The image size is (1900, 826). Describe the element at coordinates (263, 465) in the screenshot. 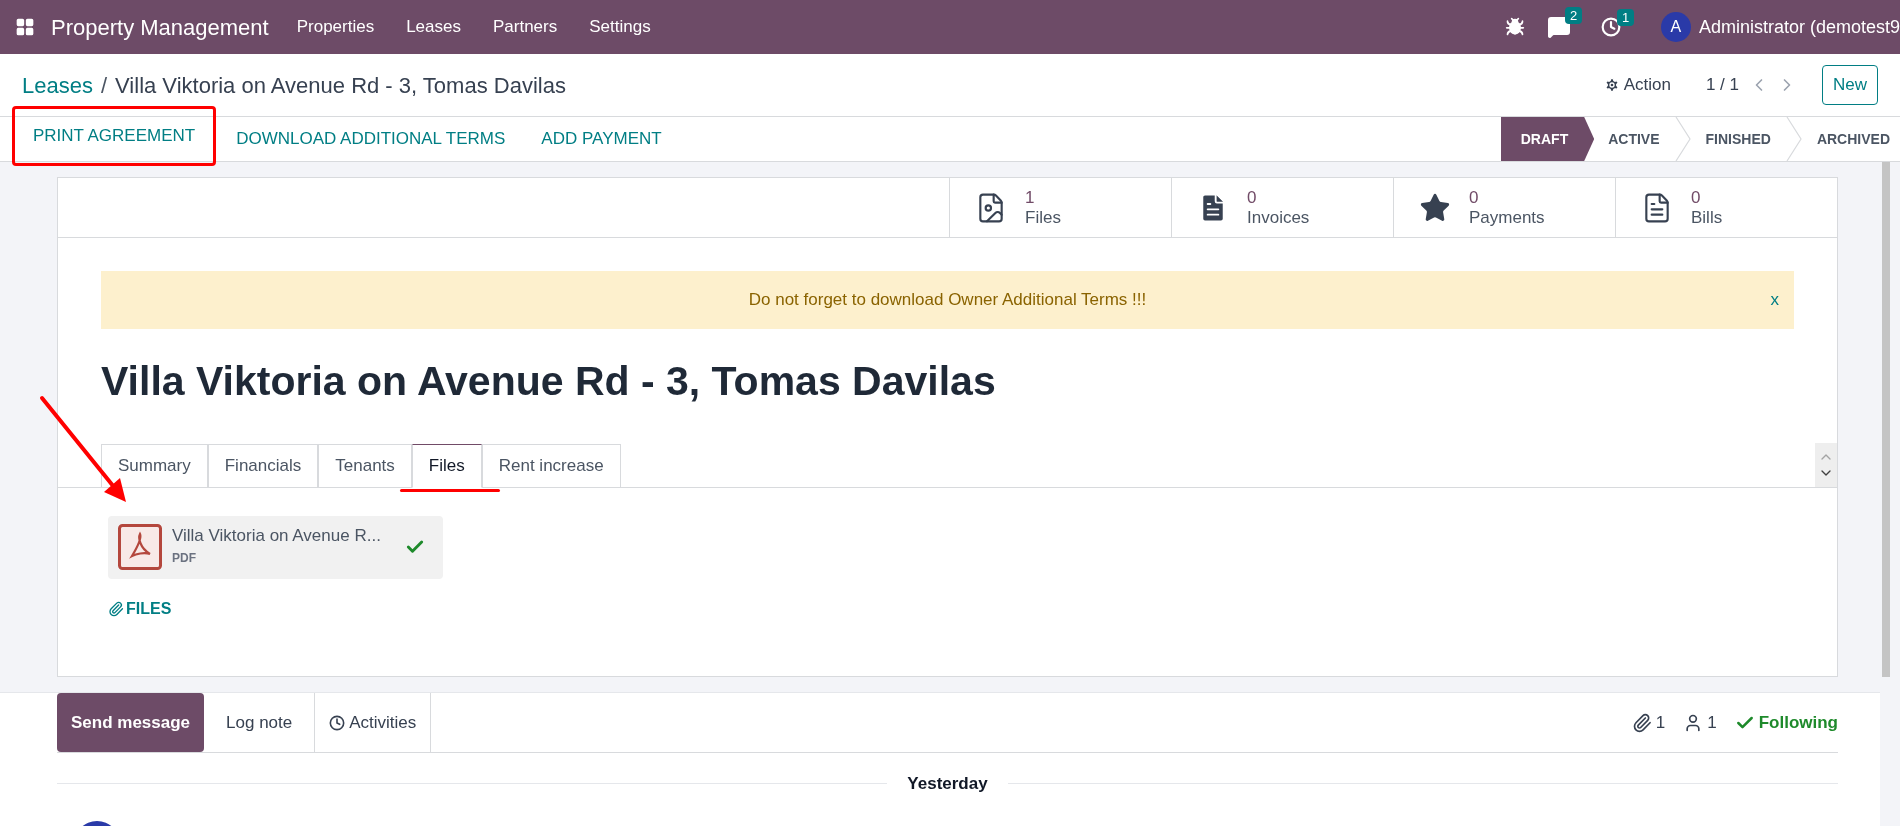

I see `notebook-tab: Financials` at that location.